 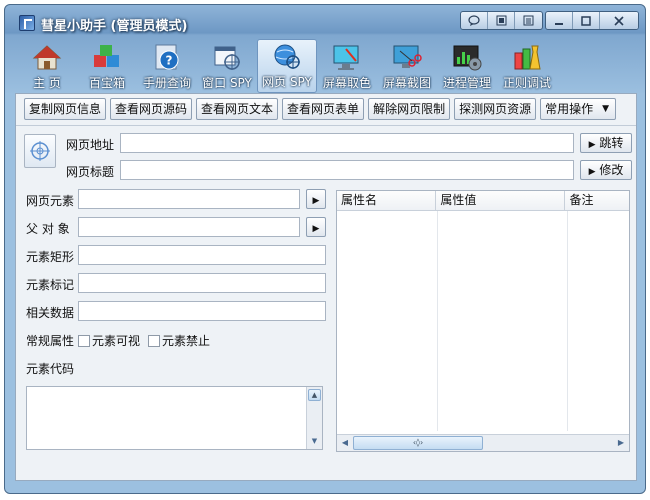 What do you see at coordinates (597, 200) in the screenshot?
I see `column-header: 备注` at bounding box center [597, 200].